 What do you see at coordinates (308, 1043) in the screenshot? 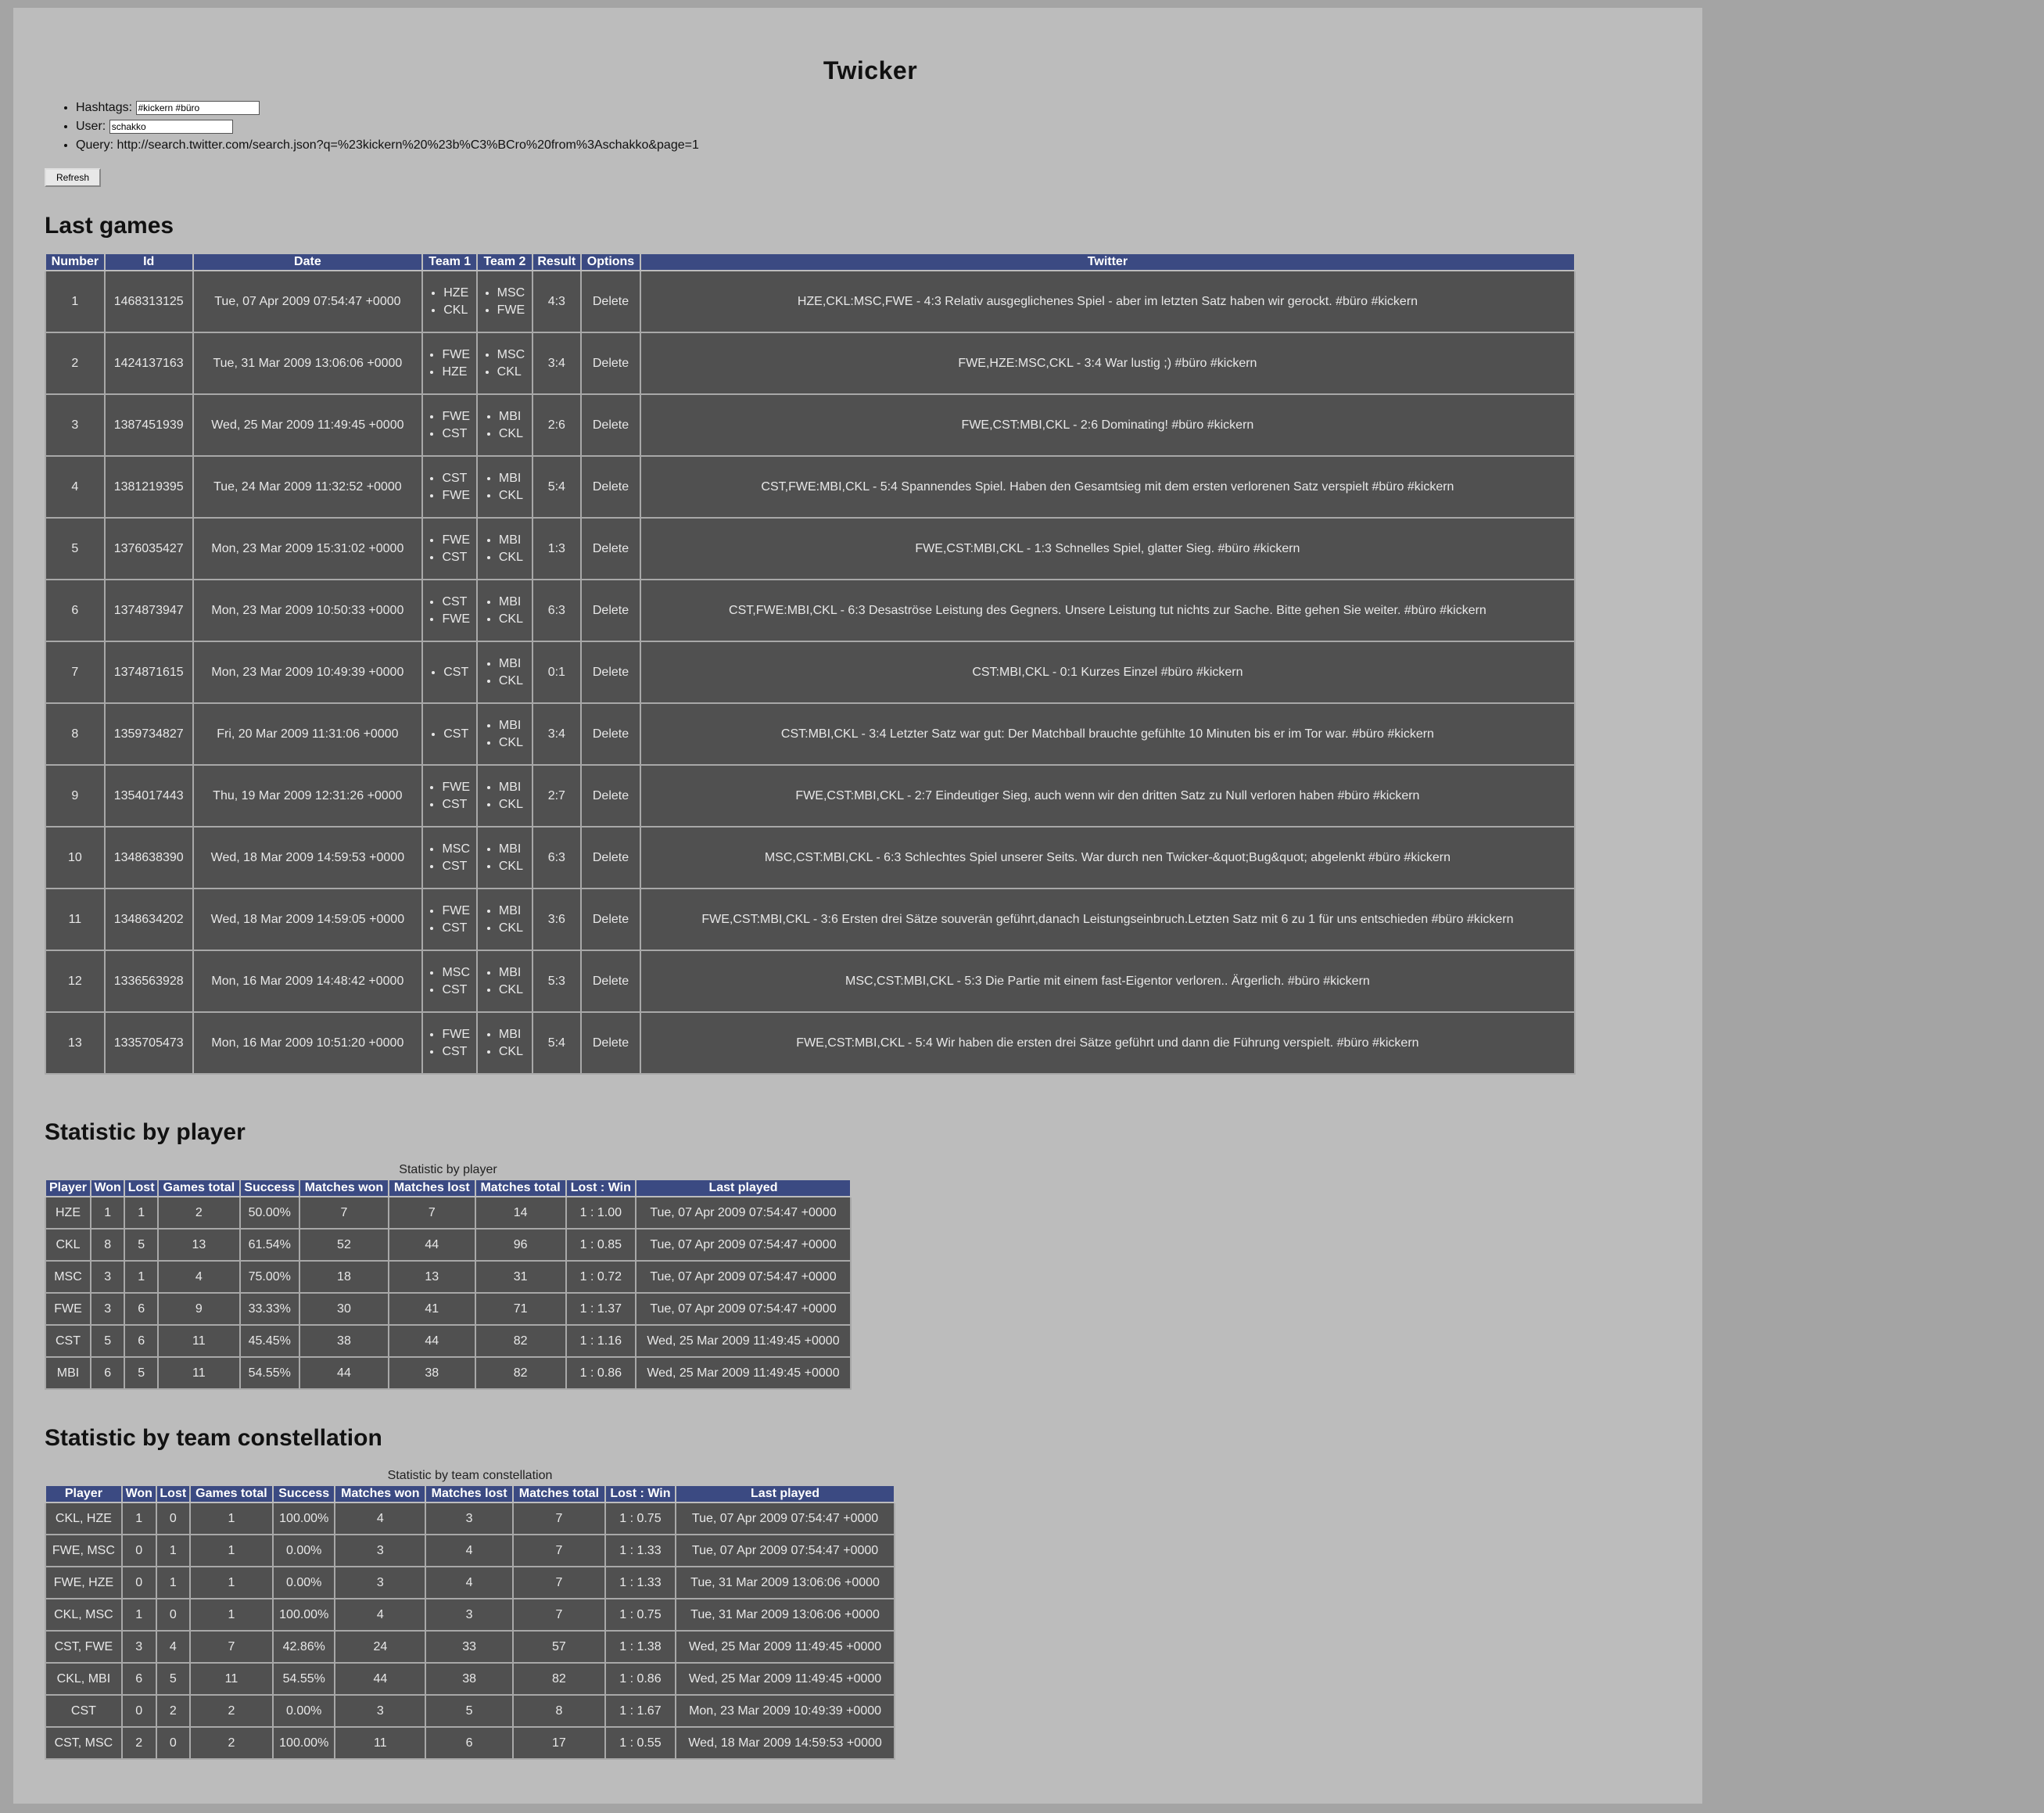
I see `game-date-cell: Mon, 16 Mar 2009 10:51:20 +0000` at bounding box center [308, 1043].